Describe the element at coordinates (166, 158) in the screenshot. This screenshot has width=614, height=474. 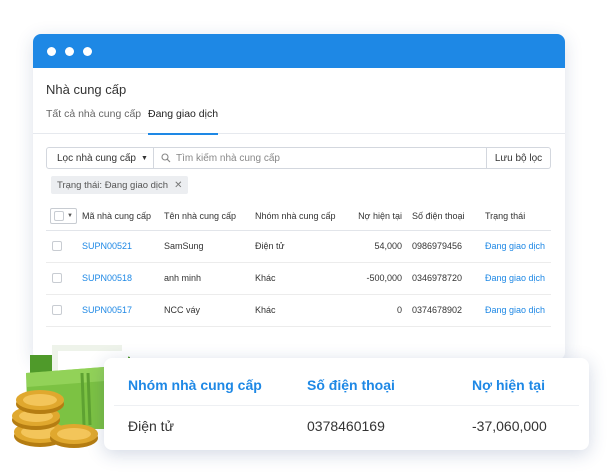
I see `search-icon` at that location.